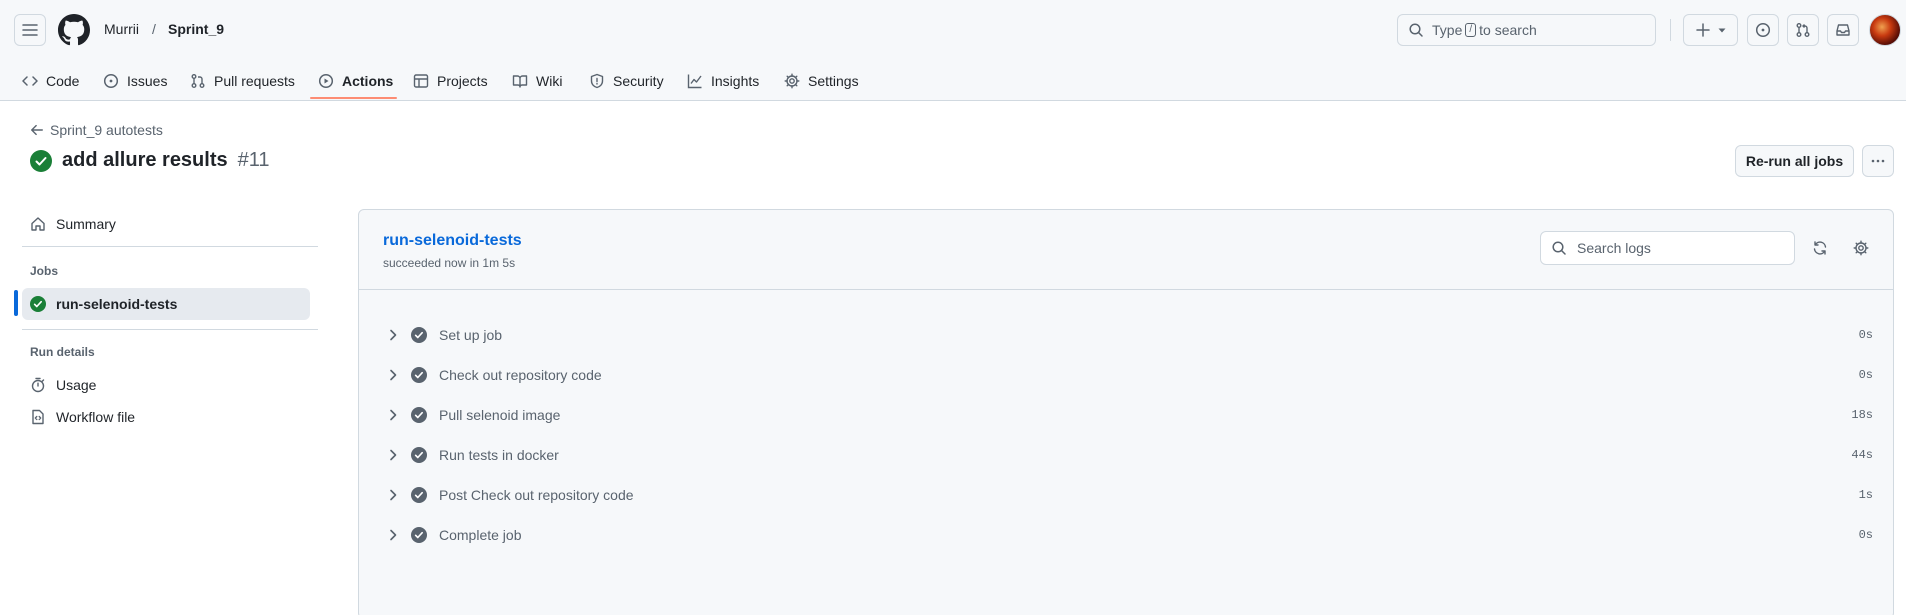 The image size is (1906, 615). Describe the element at coordinates (953, 30) in the screenshot. I see `top-bar: Murrii / Sprint_9 Type / to search` at that location.